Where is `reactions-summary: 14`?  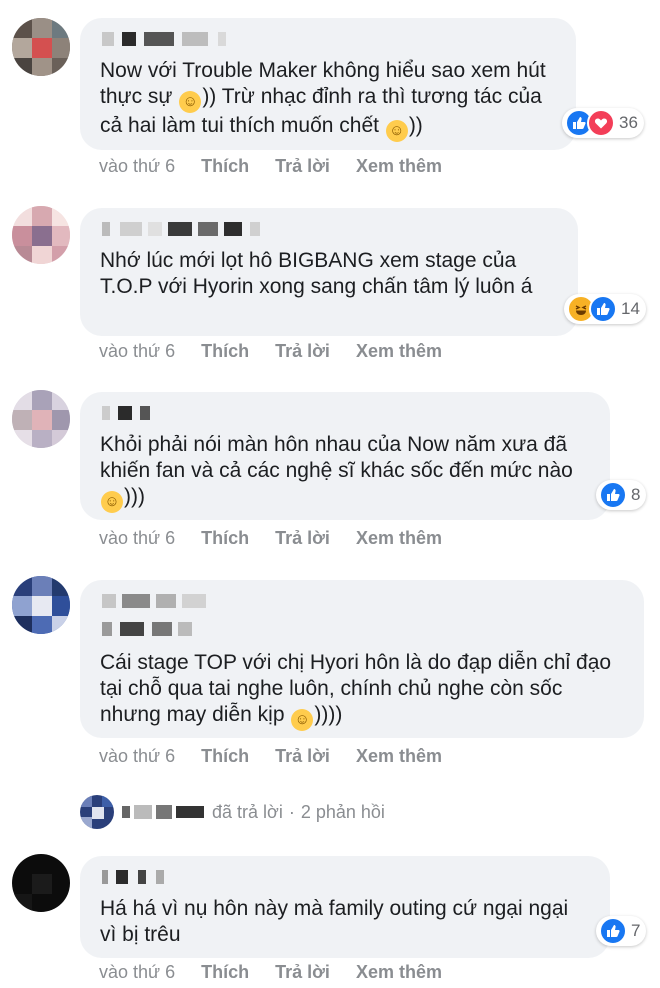 reactions-summary: 14 is located at coordinates (605, 309).